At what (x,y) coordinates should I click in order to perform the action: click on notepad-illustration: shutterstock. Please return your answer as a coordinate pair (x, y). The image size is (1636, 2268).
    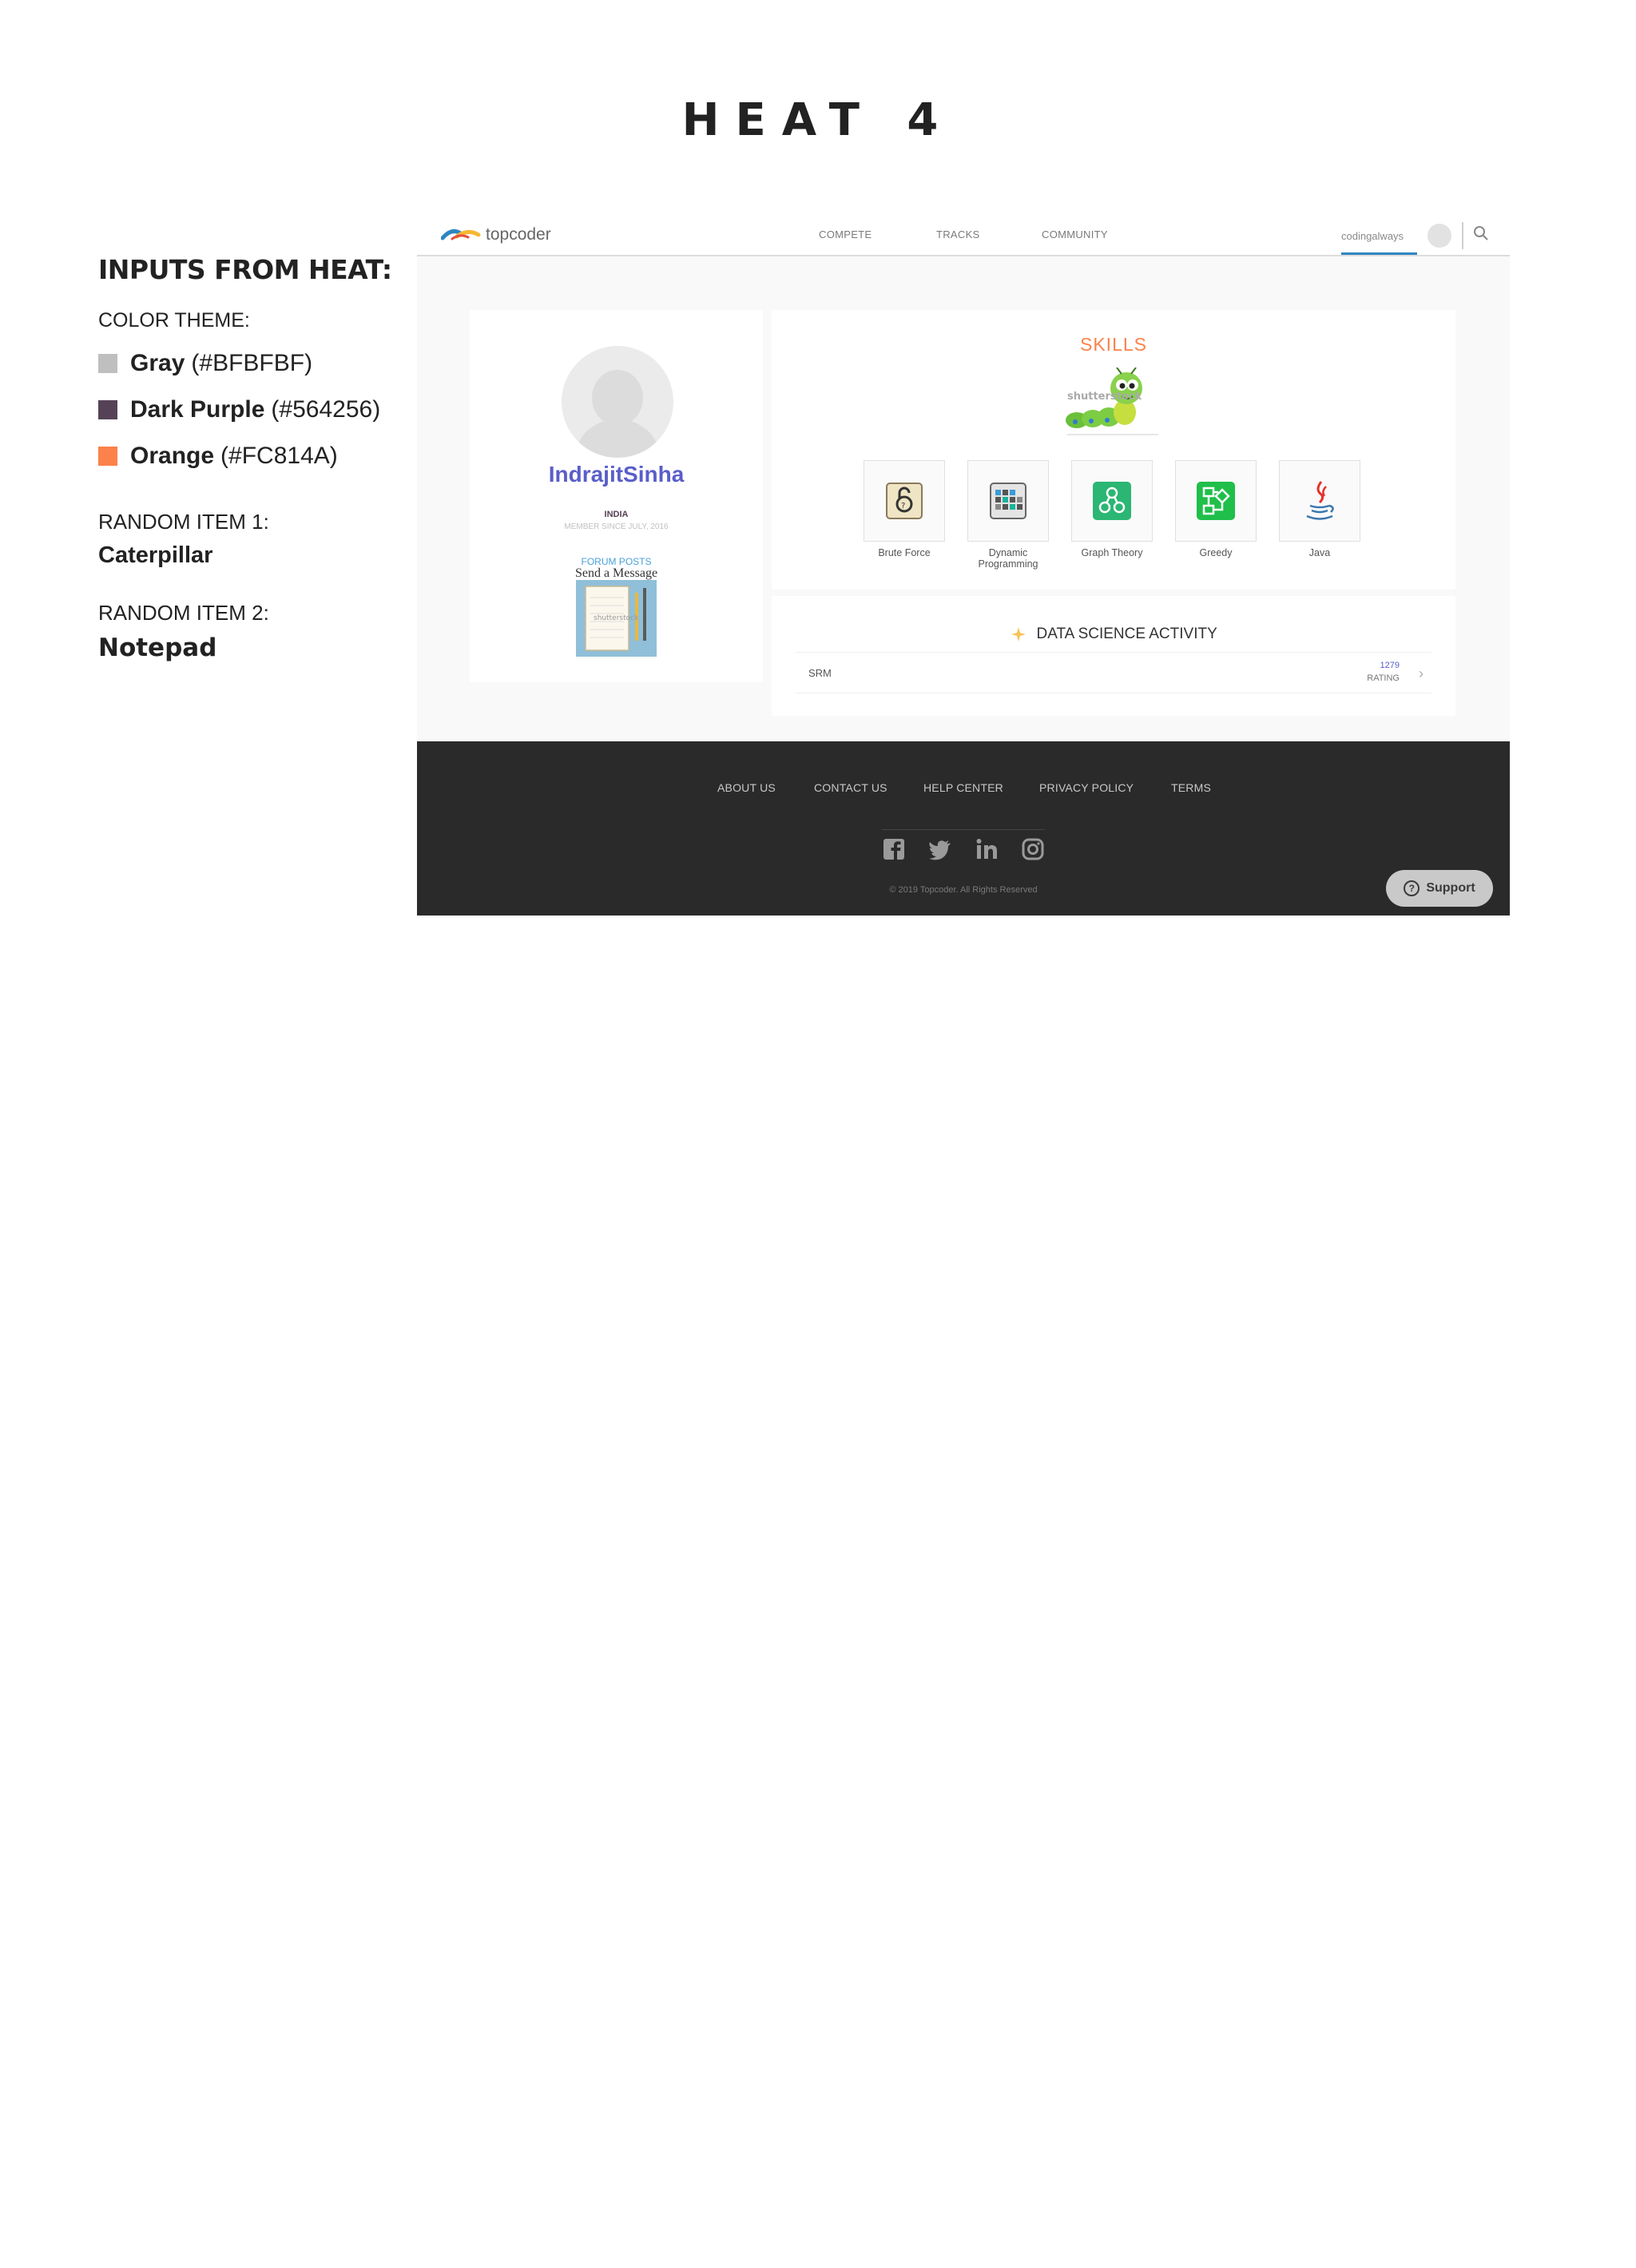
    Looking at the image, I should click on (615, 618).